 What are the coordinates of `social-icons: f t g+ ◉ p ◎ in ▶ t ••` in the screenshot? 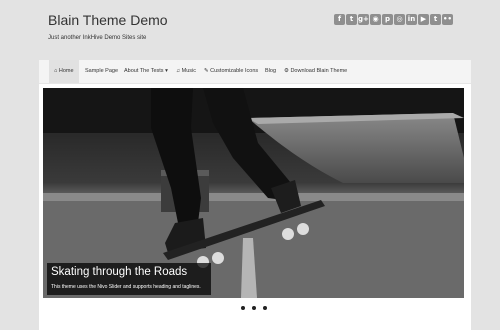 It's located at (393, 19).